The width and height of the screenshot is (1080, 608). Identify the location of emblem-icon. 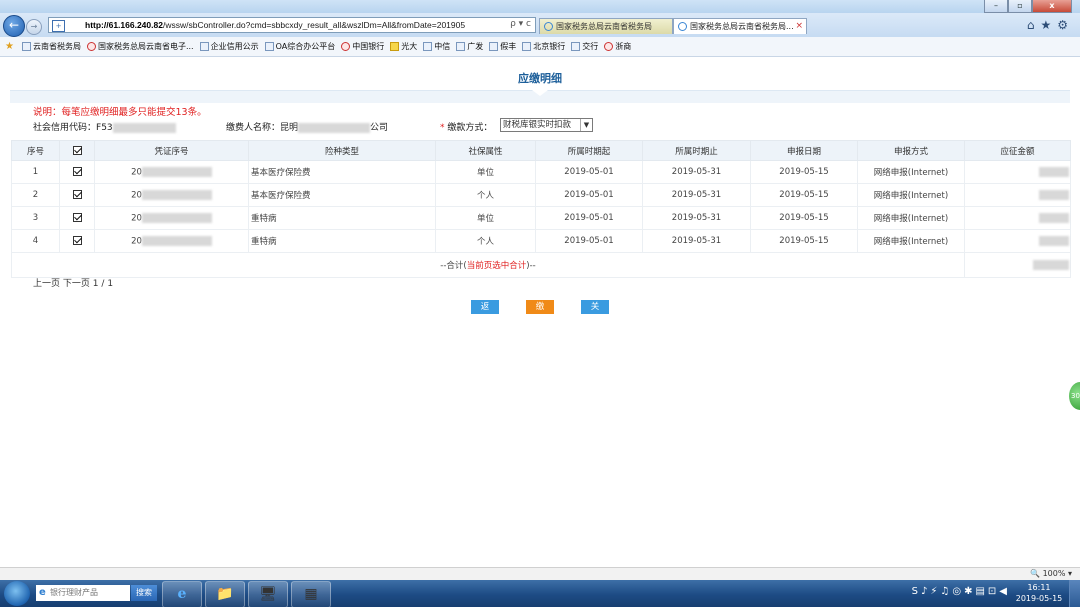
(91, 46).